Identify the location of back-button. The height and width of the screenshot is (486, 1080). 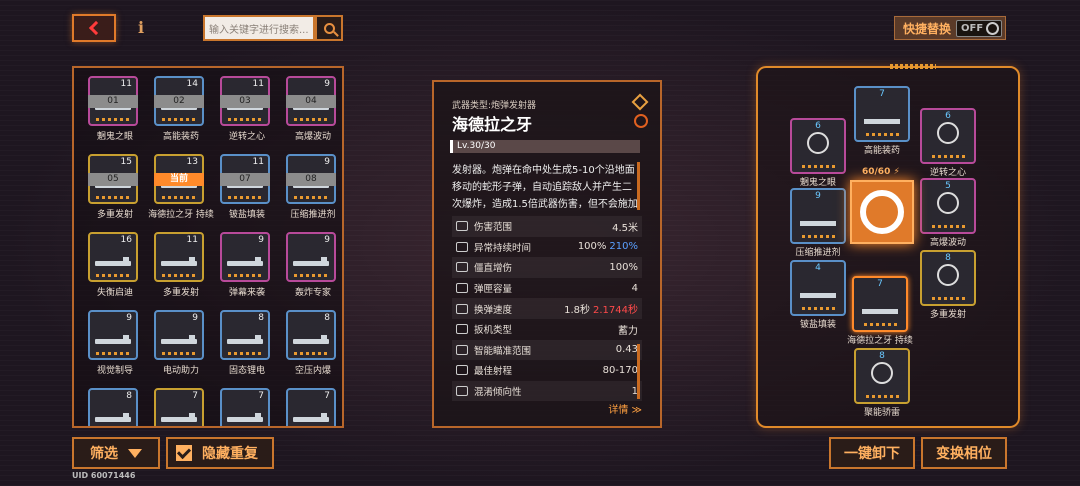
(94, 28).